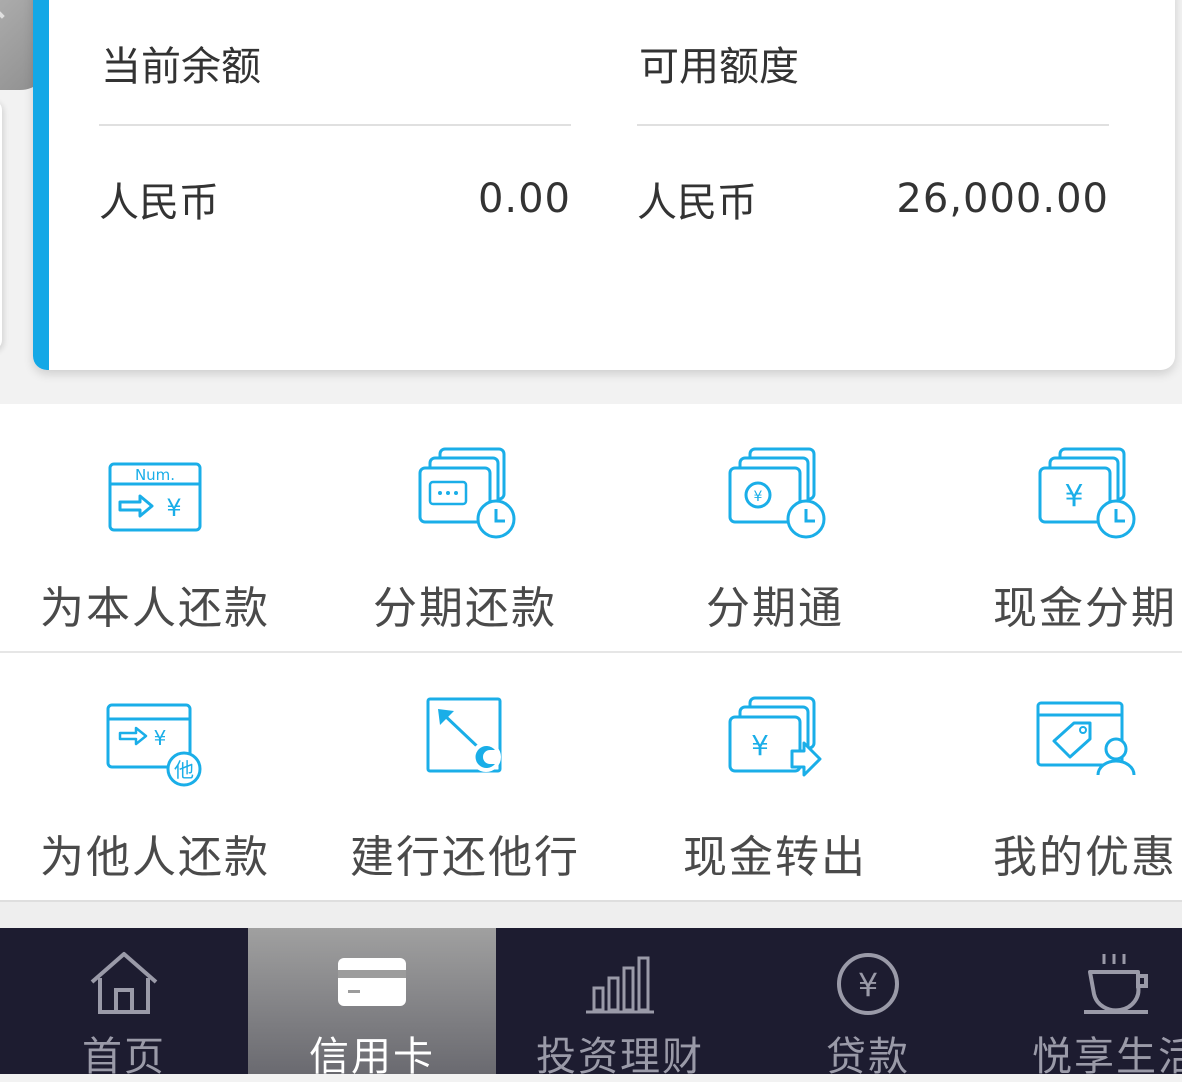 This screenshot has width=1182, height=1082. Describe the element at coordinates (464, 735) in the screenshot. I see `ccb-repay-other-bank-icon` at that location.